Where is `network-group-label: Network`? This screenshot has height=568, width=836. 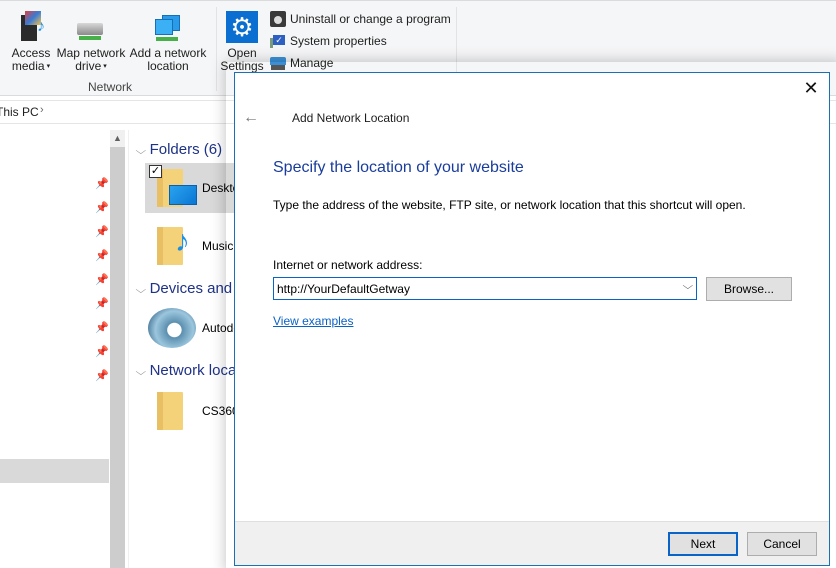 network-group-label: Network is located at coordinates (110, 87).